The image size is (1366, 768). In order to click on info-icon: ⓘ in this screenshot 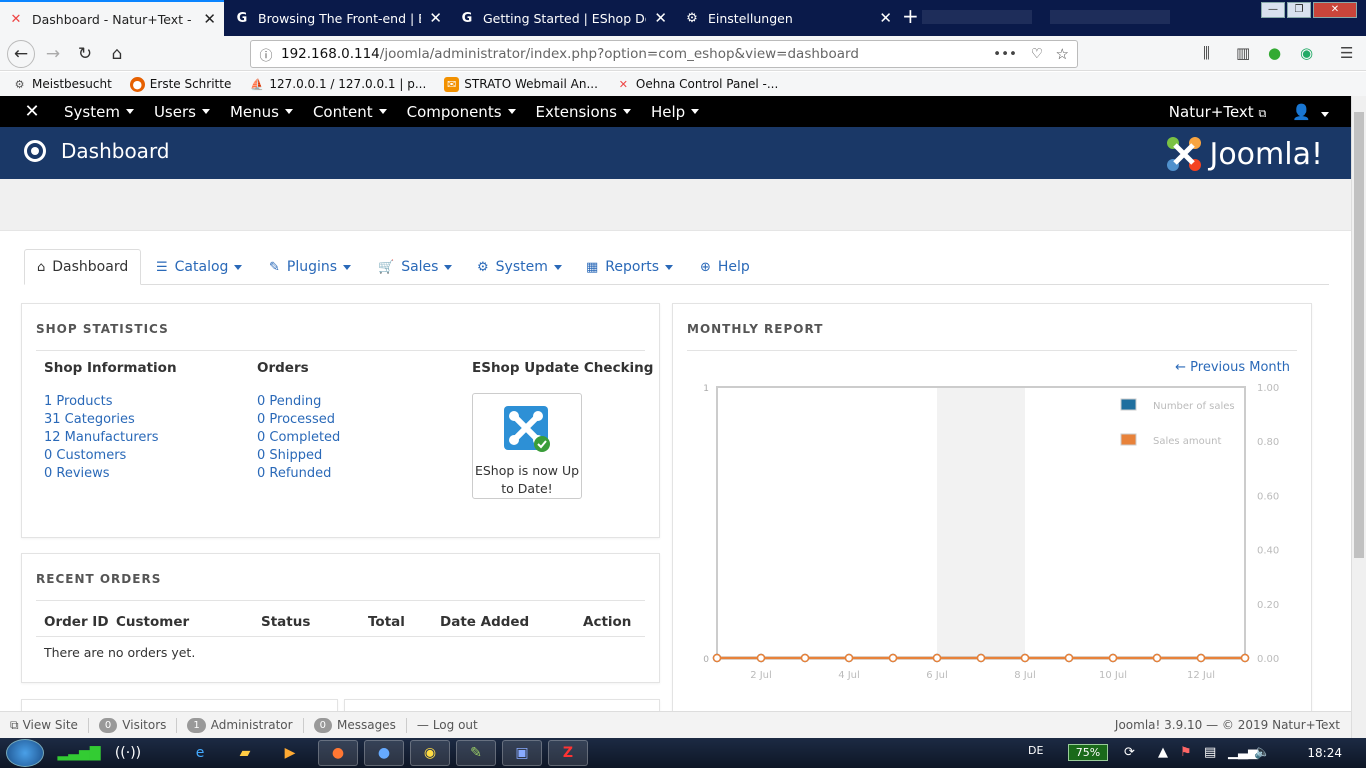, I will do `click(266, 54)`.